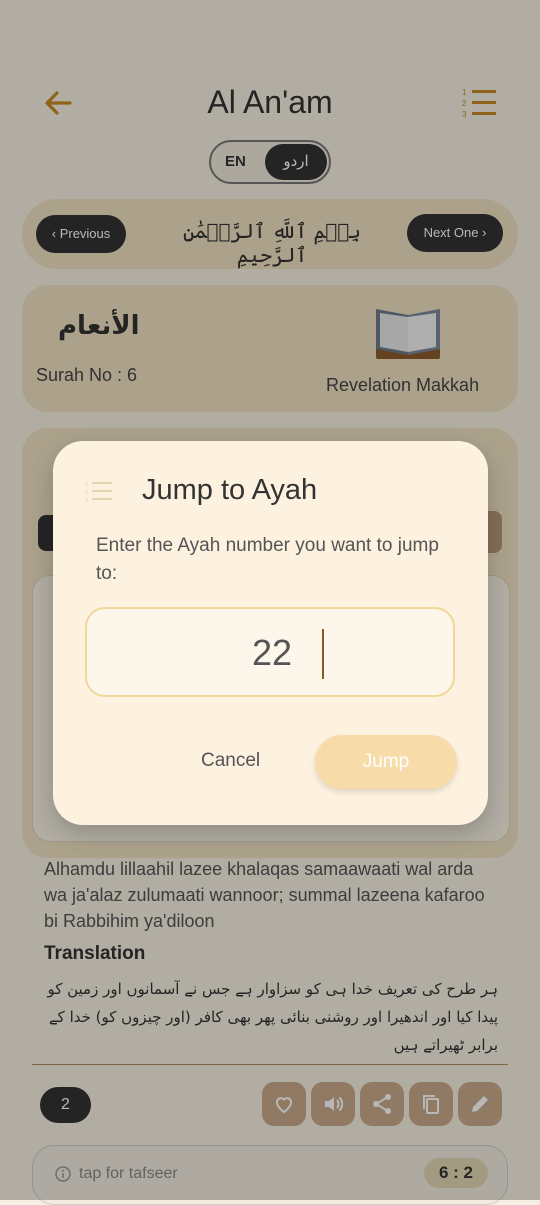 This screenshot has width=540, height=1205. I want to click on numbered-list-icon: 1 2 3, so click(99, 491).